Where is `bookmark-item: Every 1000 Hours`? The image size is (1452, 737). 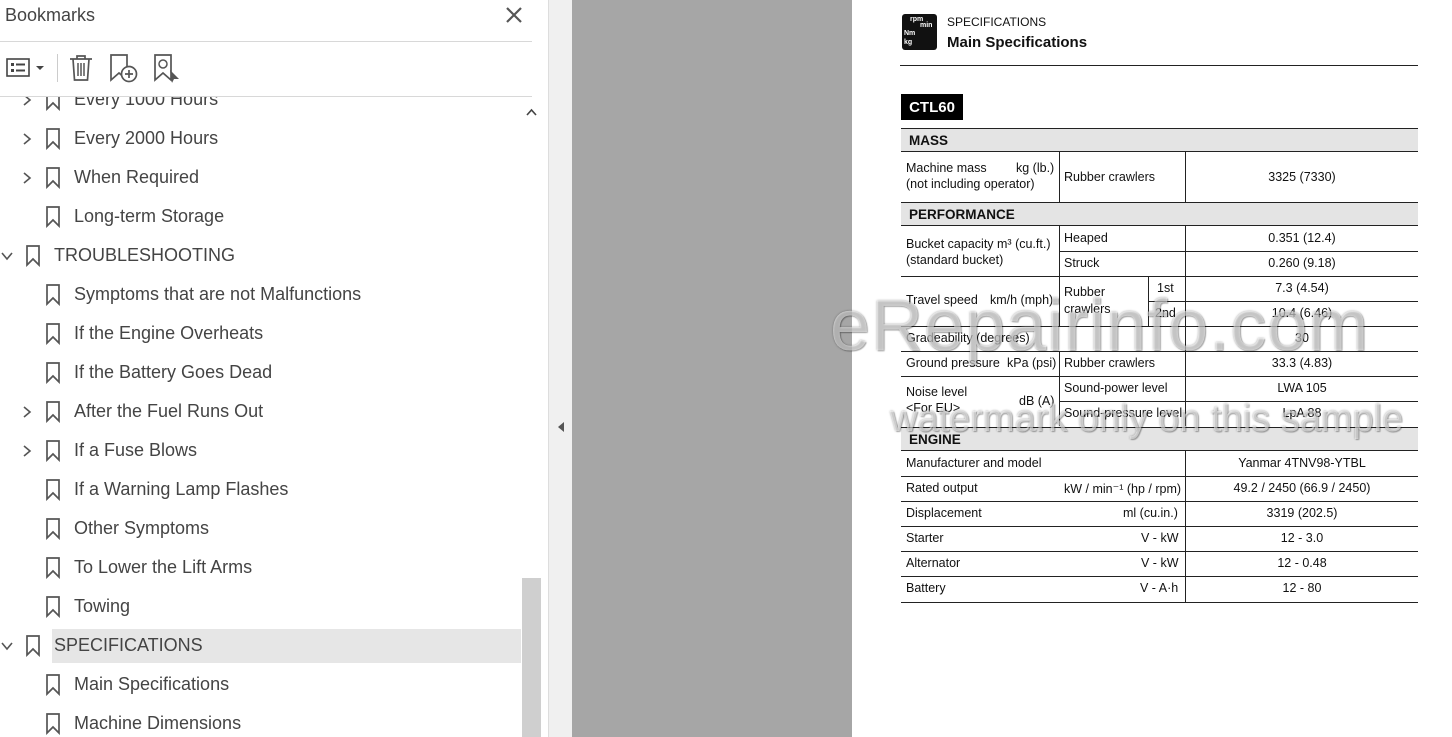
bookmark-item: Every 1000 Hours is located at coordinates (260, 107).